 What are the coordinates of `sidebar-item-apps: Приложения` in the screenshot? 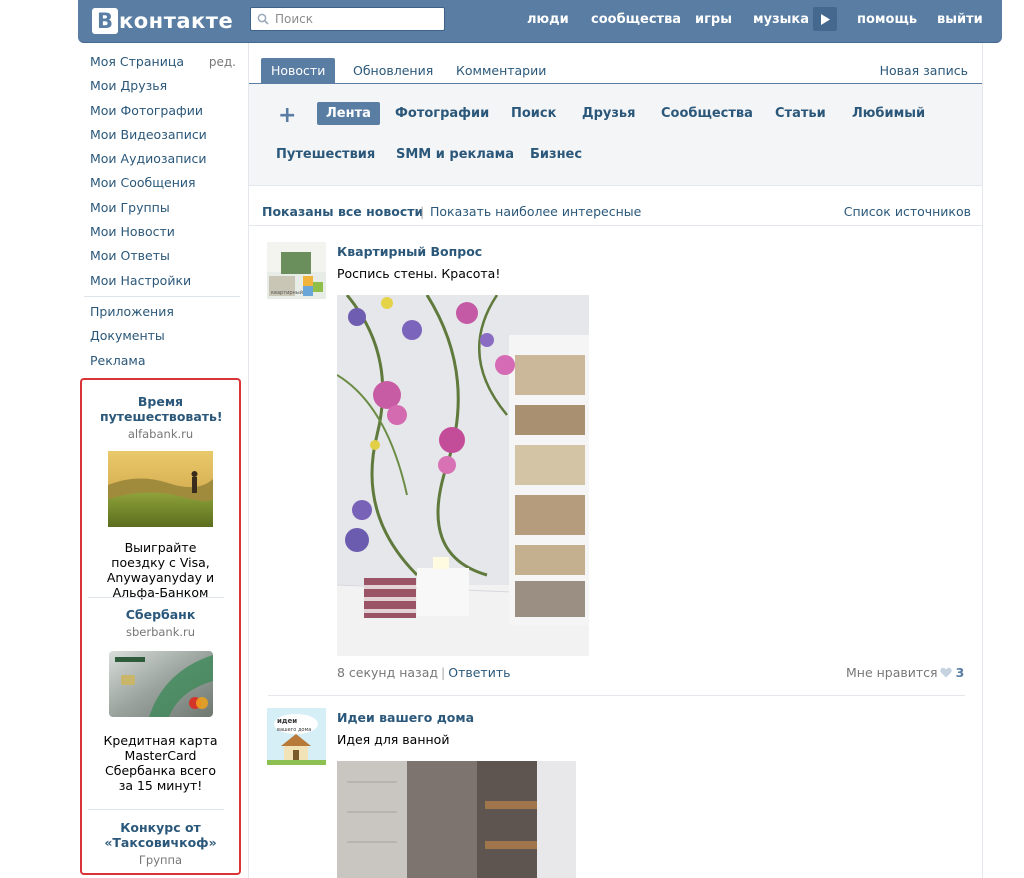 It's located at (165, 312).